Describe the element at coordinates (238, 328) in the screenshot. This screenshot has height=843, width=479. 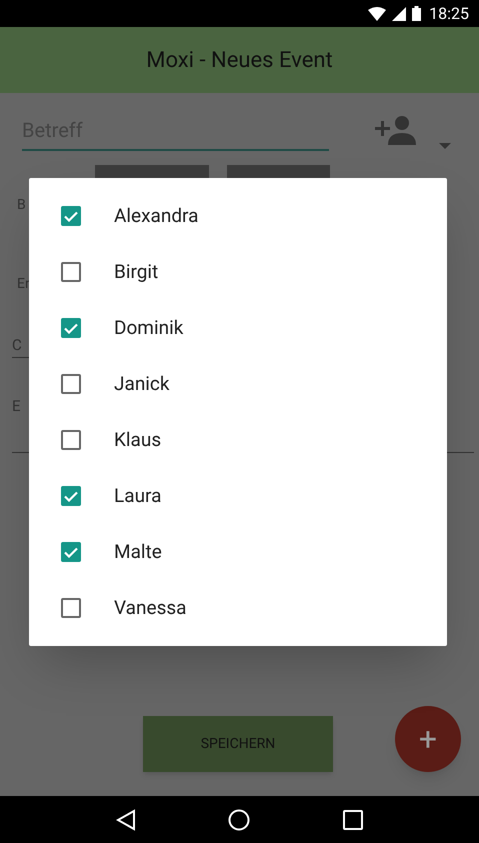
I see `person-item: Dominik` at that location.